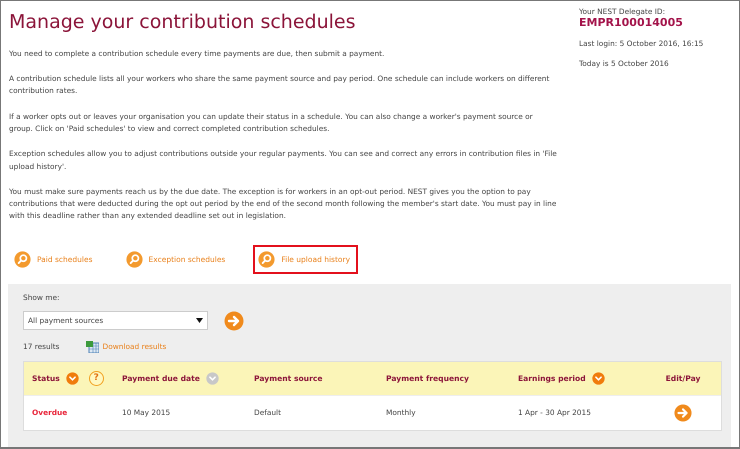 Image resolution: width=740 pixels, height=449 pixels. What do you see at coordinates (92, 346) in the screenshot?
I see `spreadsheet-icon` at bounding box center [92, 346].